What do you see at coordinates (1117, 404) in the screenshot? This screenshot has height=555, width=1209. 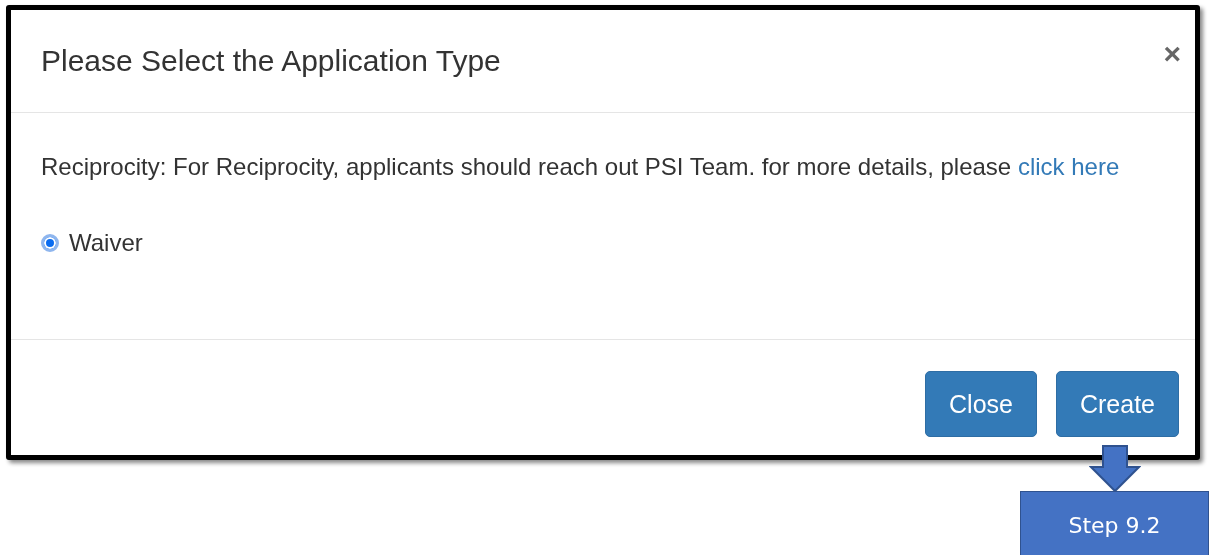 I see `create-button: Create` at bounding box center [1117, 404].